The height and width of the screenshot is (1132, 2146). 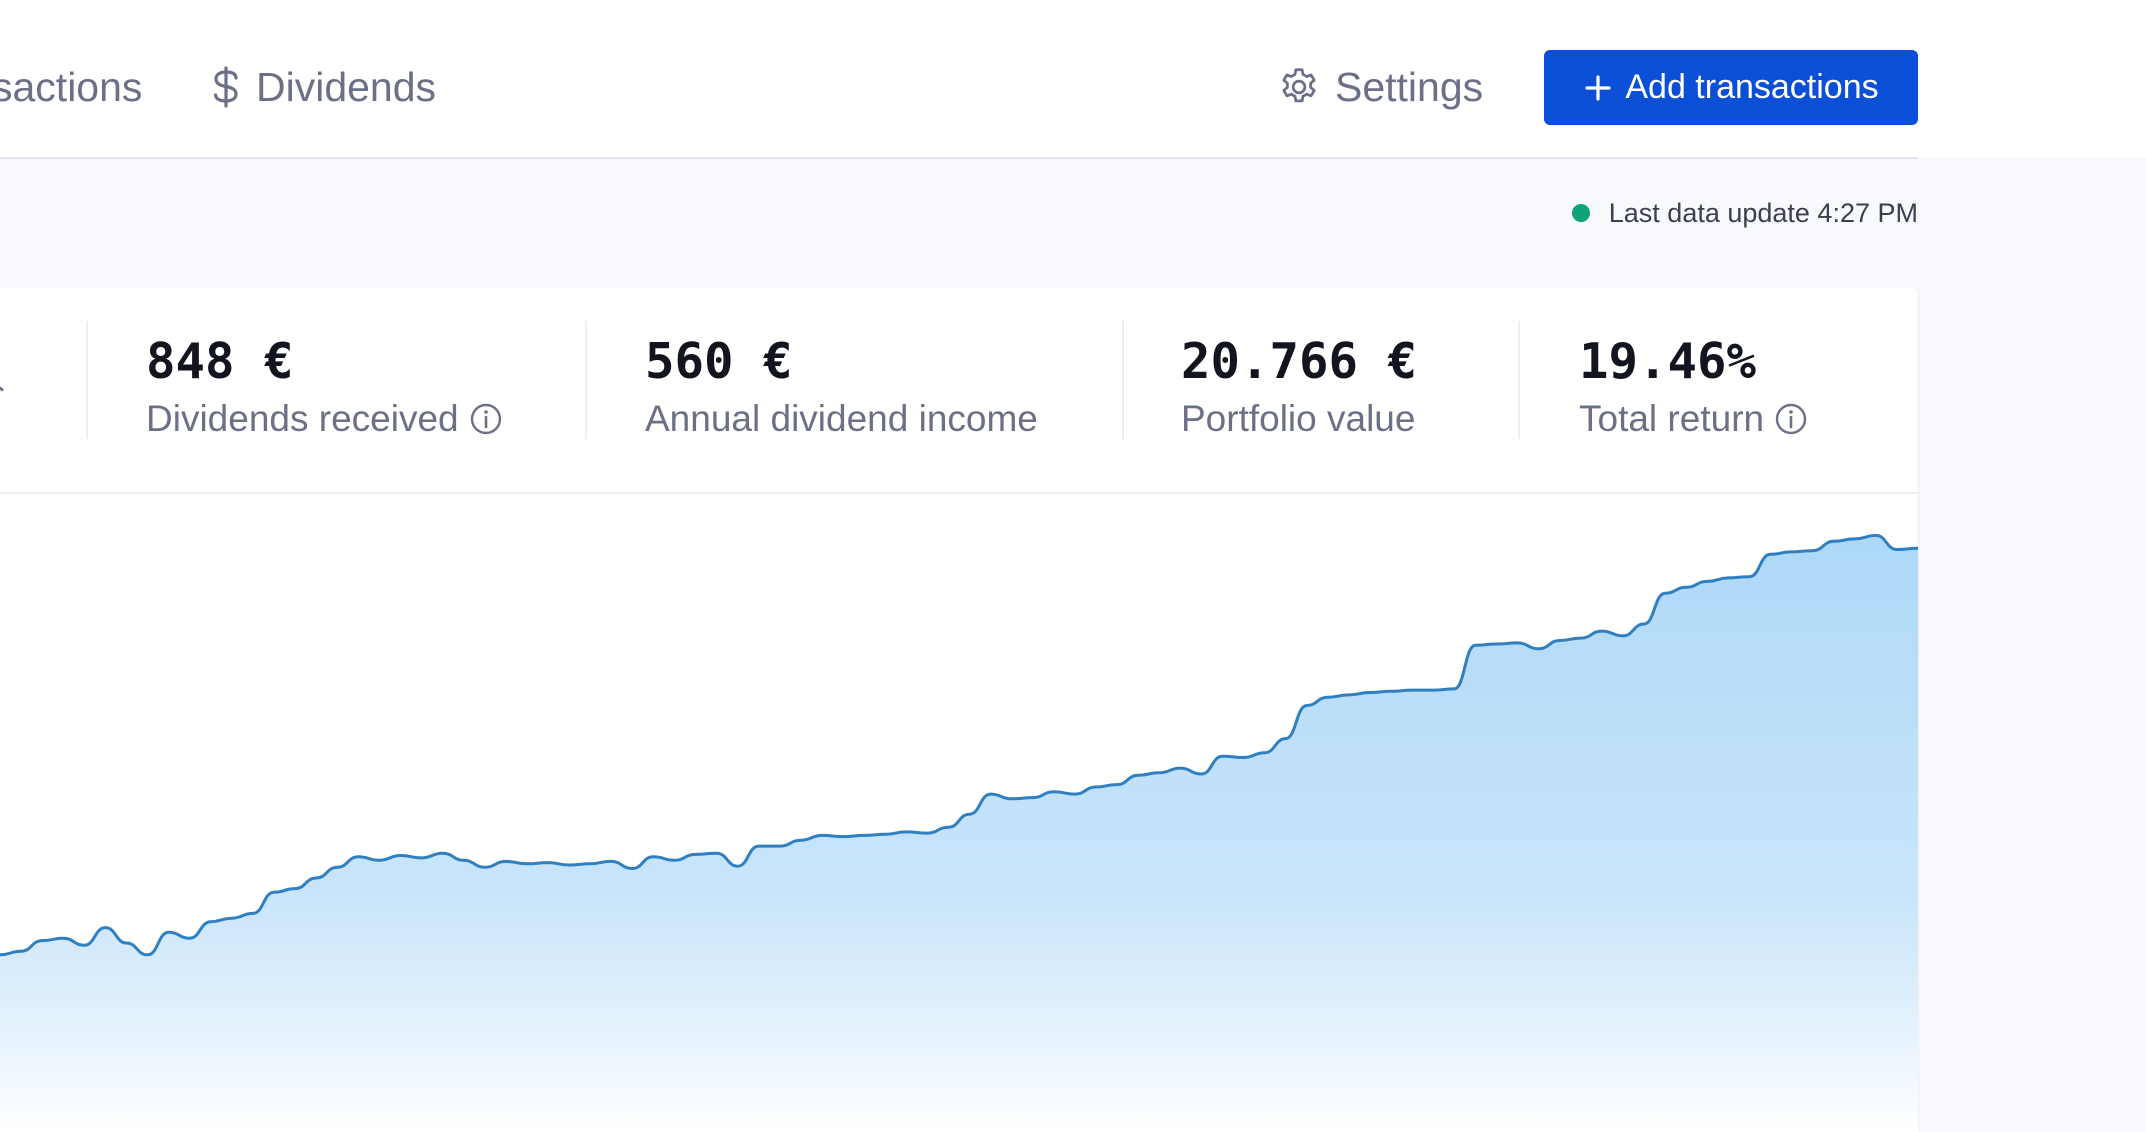 I want to click on right-margin-top, so click(x=2032, y=78).